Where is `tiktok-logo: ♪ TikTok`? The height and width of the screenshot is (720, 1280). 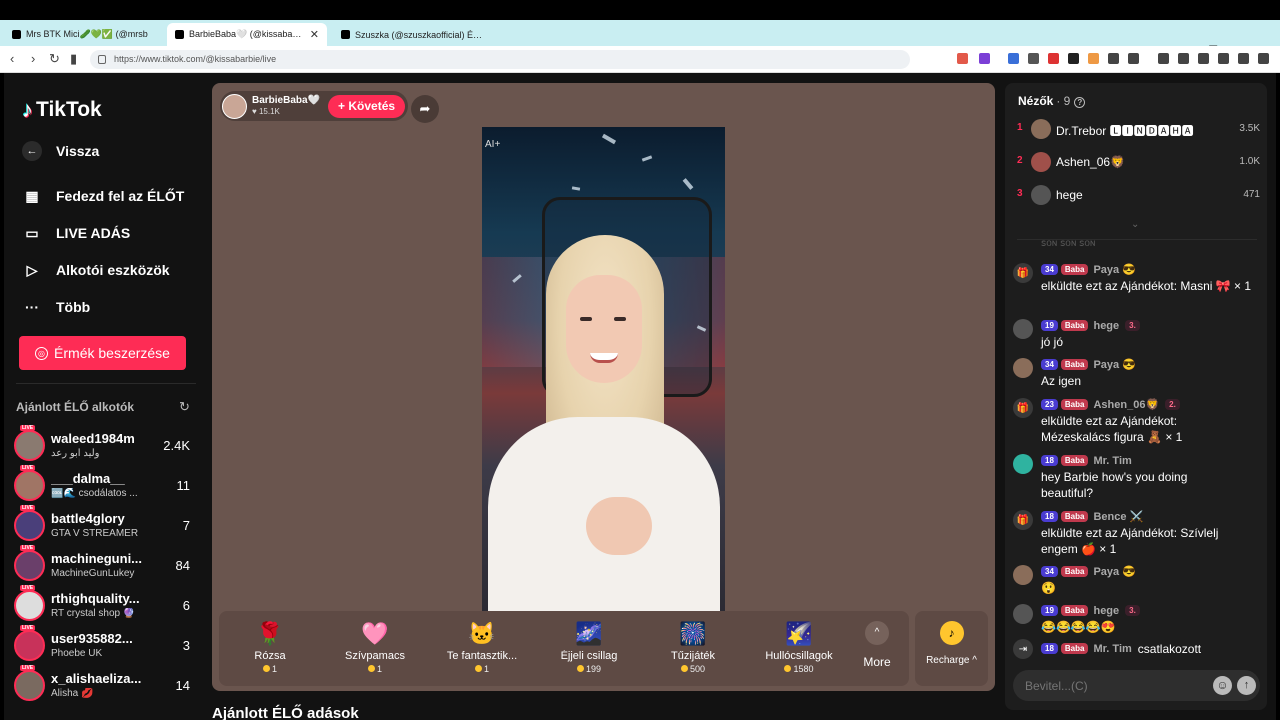 tiktok-logo: ♪ TikTok is located at coordinates (62, 110).